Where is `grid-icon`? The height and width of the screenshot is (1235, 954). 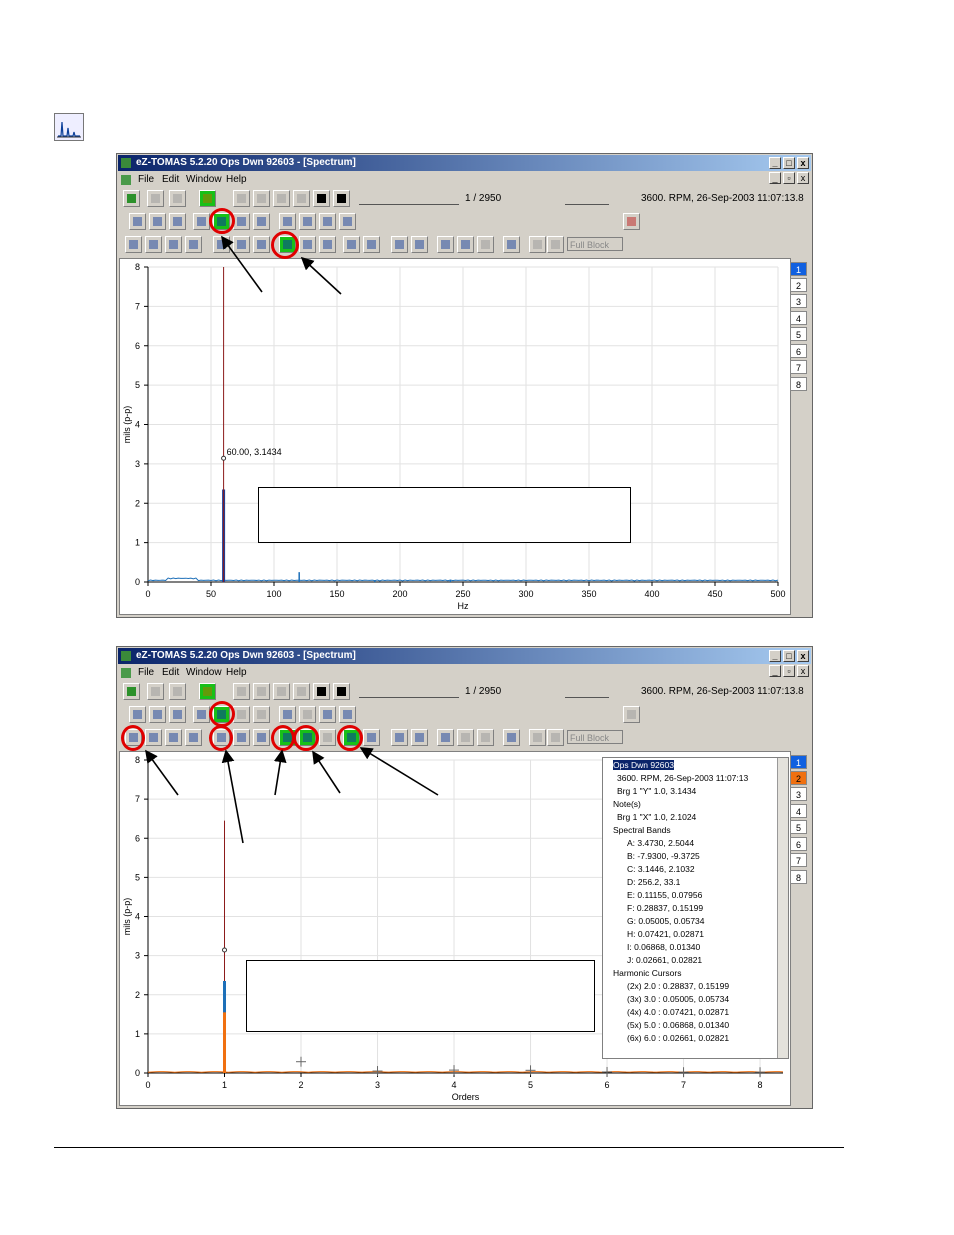
grid-icon is located at coordinates (327, 244).